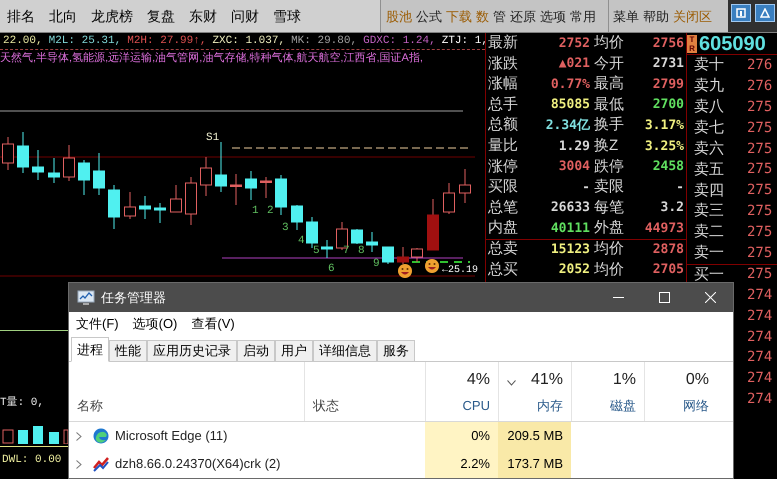  What do you see at coordinates (364, 391) in the screenshot?
I see `column-header: 状态` at bounding box center [364, 391].